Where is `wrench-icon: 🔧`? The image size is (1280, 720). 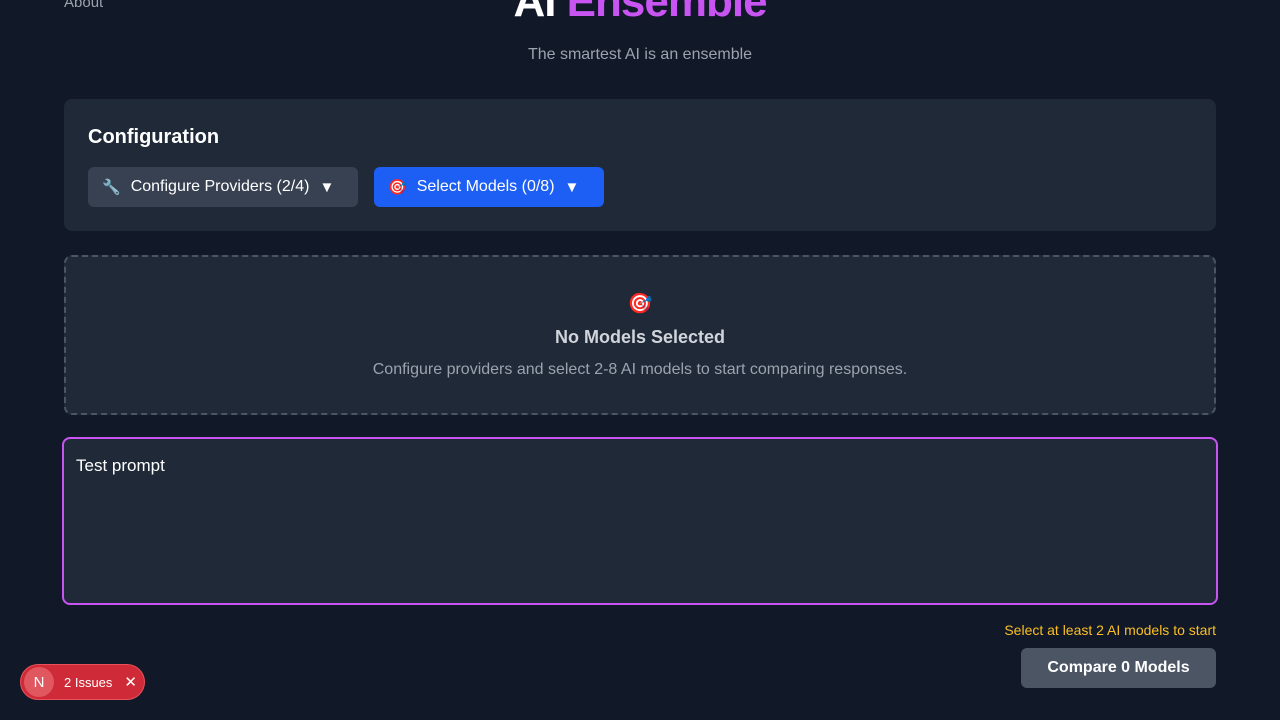
wrench-icon: 🔧 is located at coordinates (111, 187).